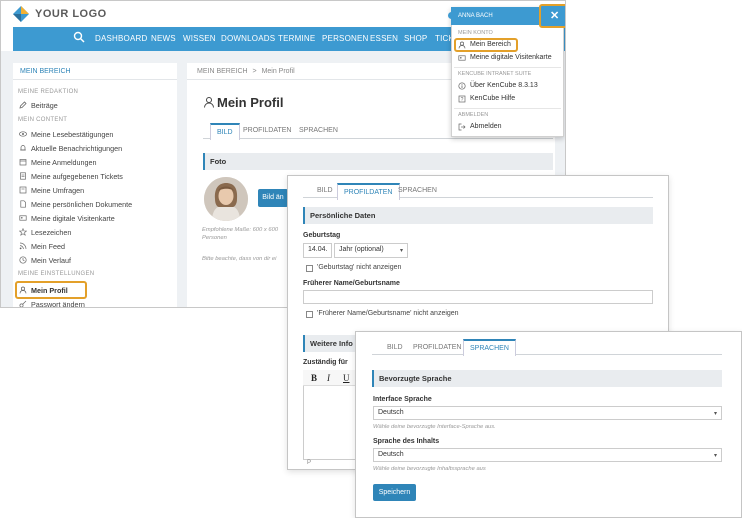 The width and height of the screenshot is (742, 518). I want to click on logo-icon, so click(21, 14).